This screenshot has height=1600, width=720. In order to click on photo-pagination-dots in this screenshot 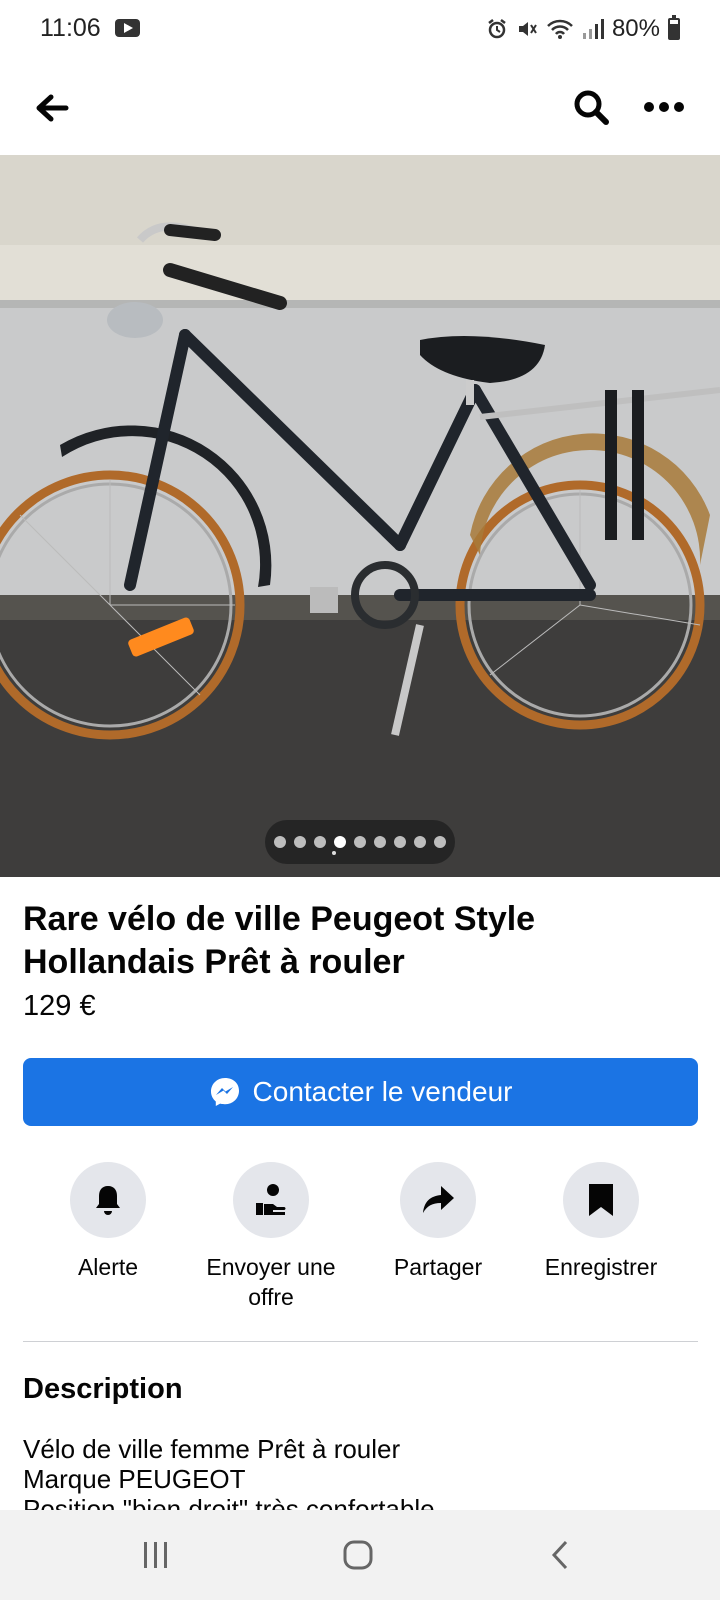, I will do `click(360, 842)`.